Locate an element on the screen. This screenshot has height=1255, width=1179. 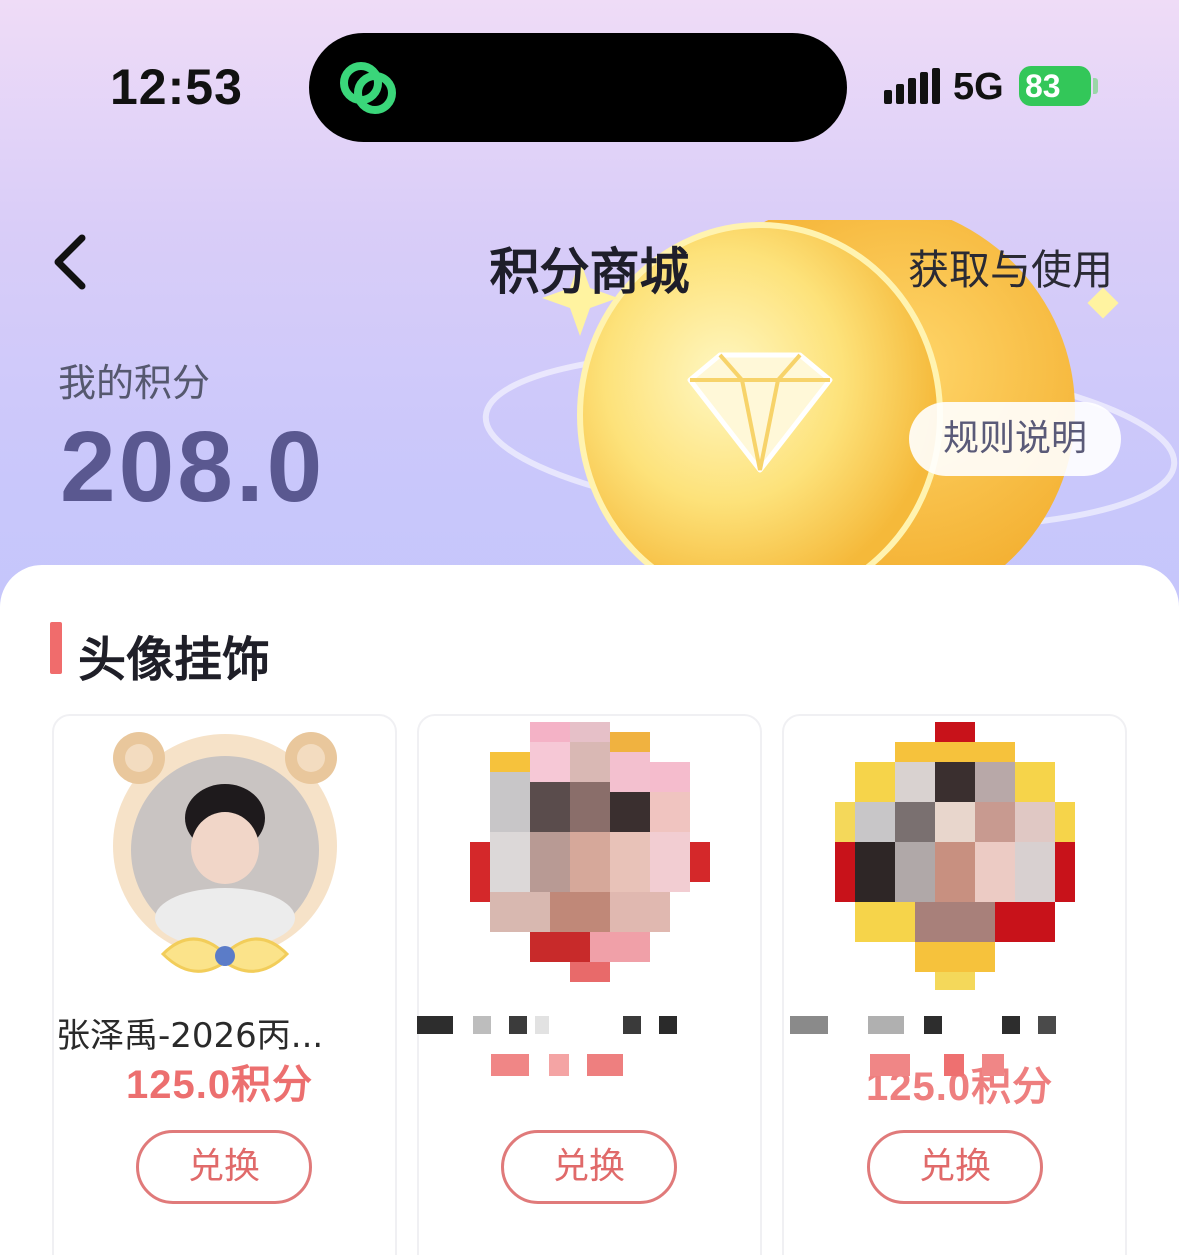
dynamic-island is located at coordinates (578, 87).